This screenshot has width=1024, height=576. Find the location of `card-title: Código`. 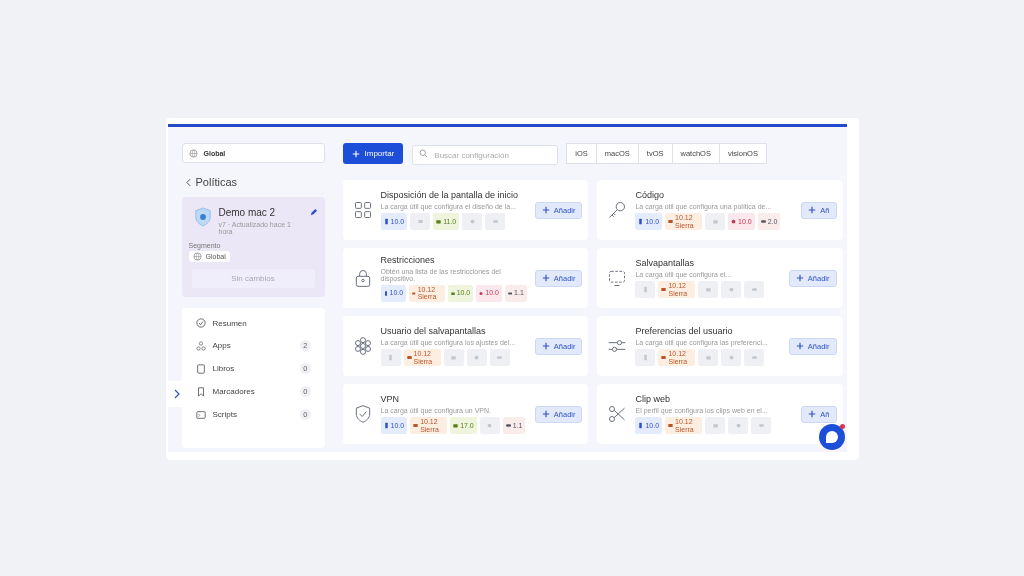

card-title: Código is located at coordinates (650, 195).